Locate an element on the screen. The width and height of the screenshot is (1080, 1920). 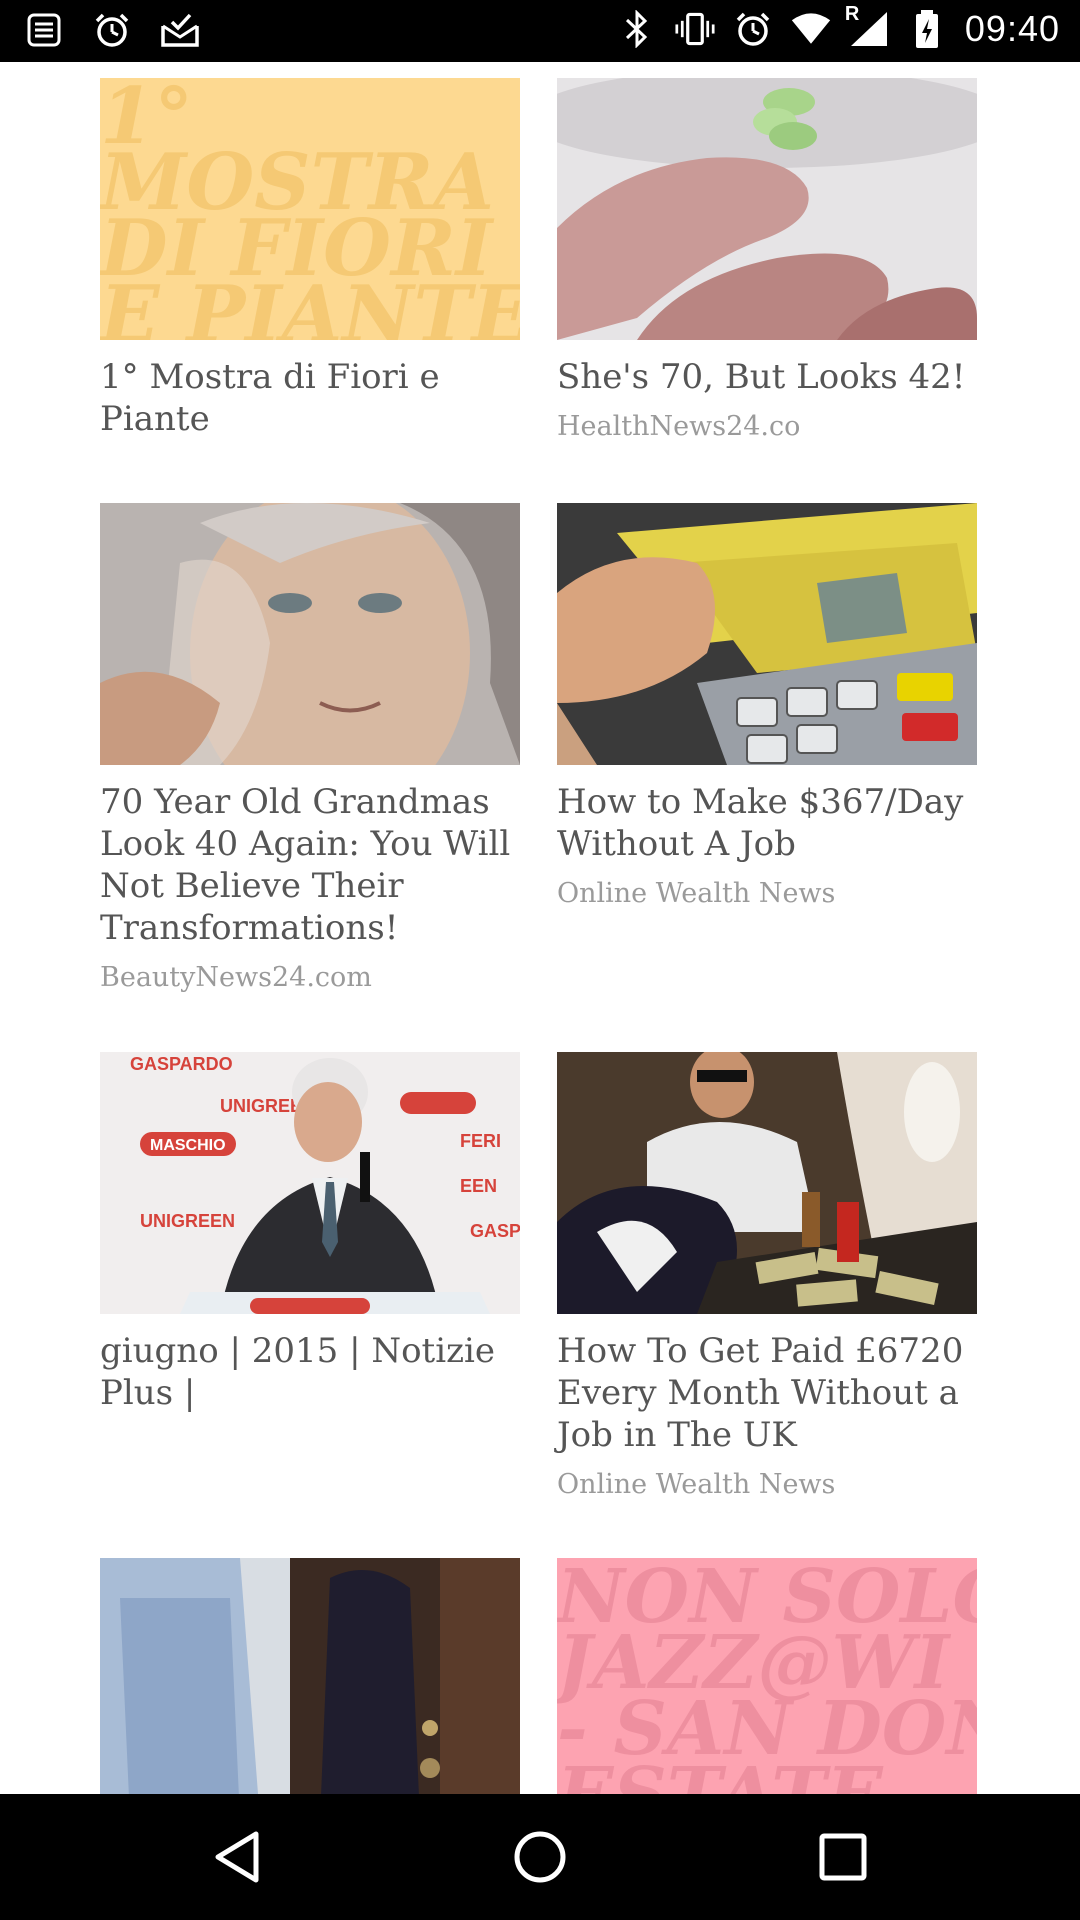
article-card: NON SOLO JAZZ@WI - SAN DON ESTATE is located at coordinates (767, 1676).